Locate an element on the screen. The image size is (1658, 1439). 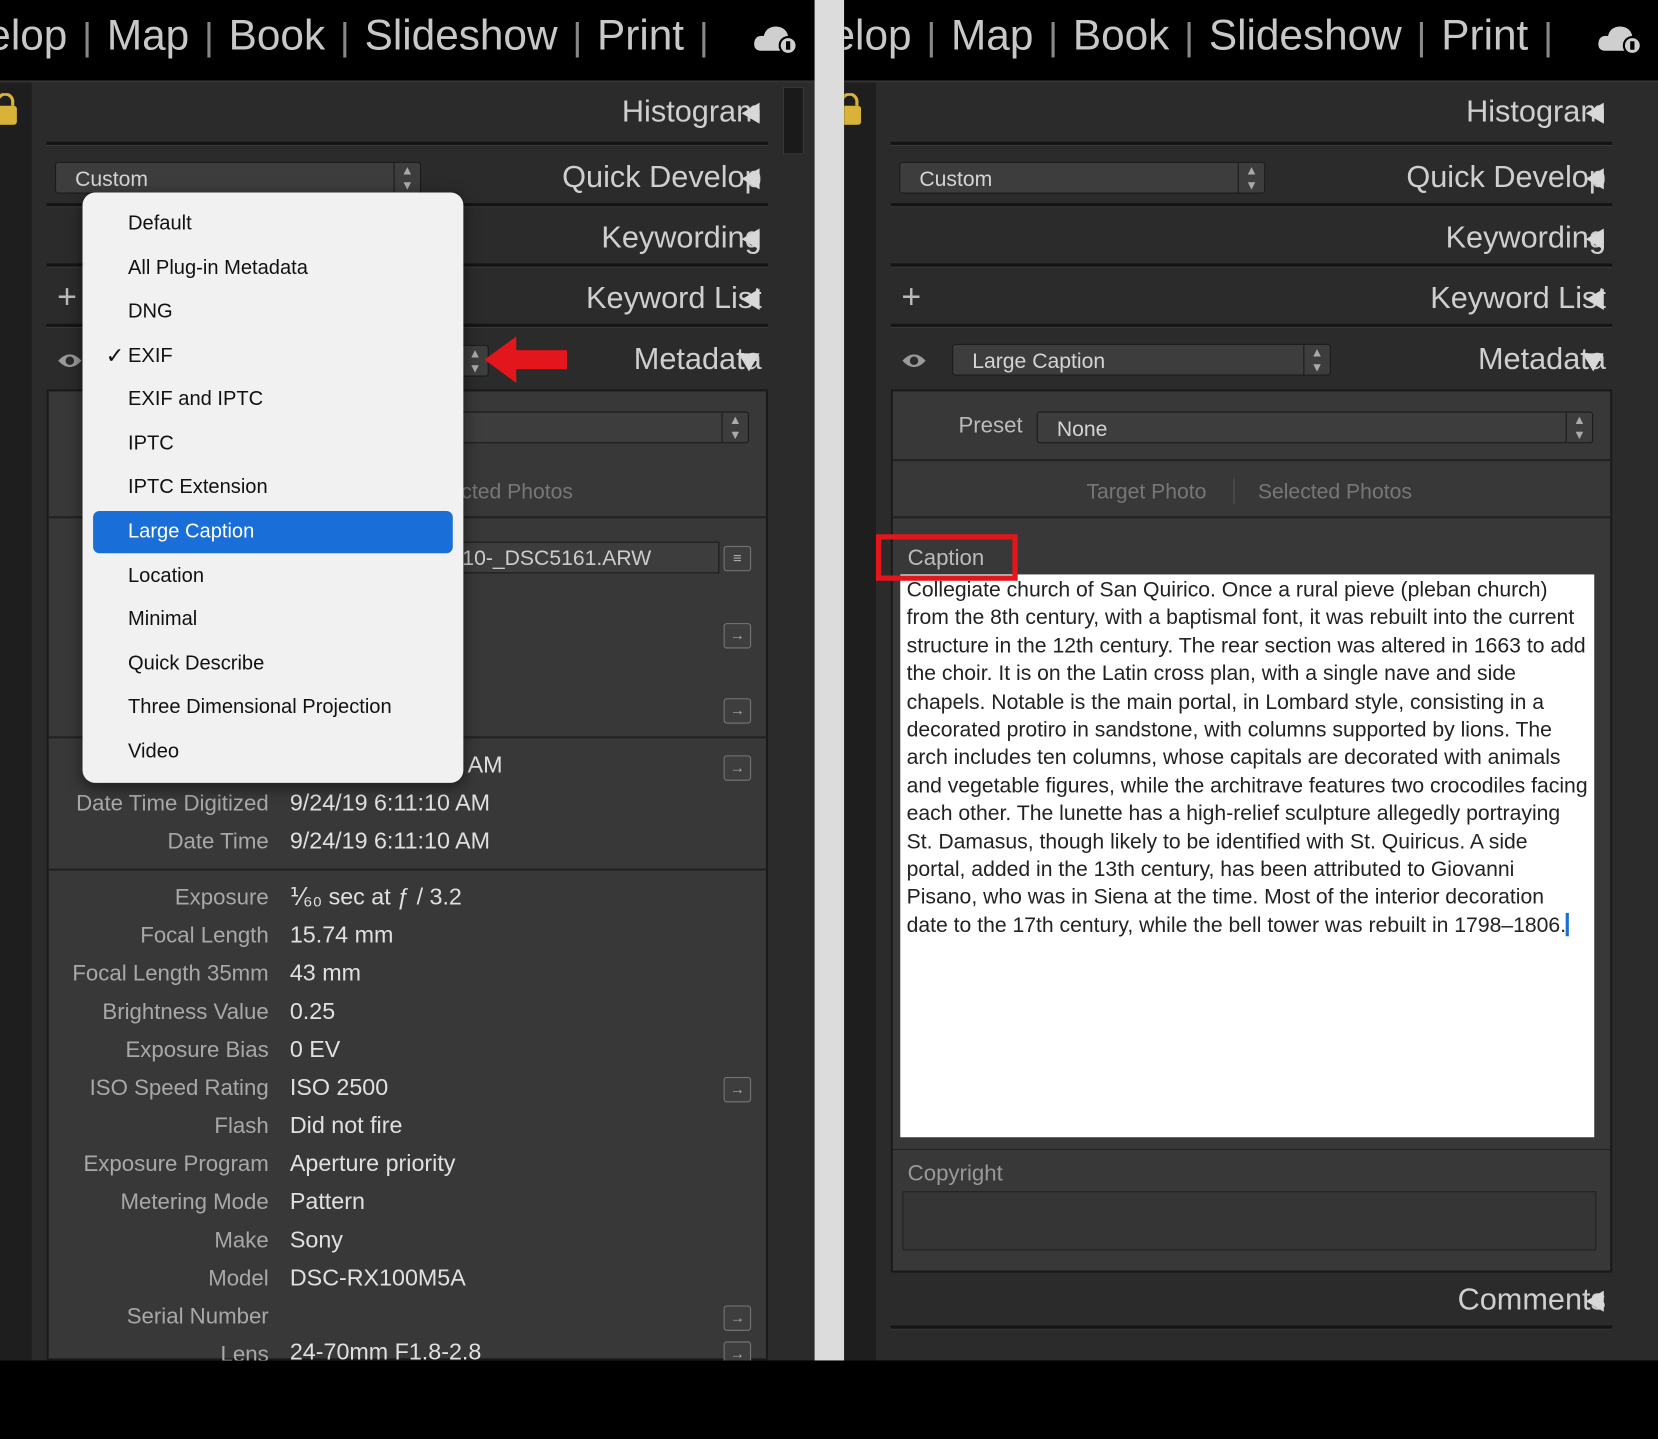
exif-label-focal-length-35mm: Focal Length 35mm is located at coordinates (170, 973).